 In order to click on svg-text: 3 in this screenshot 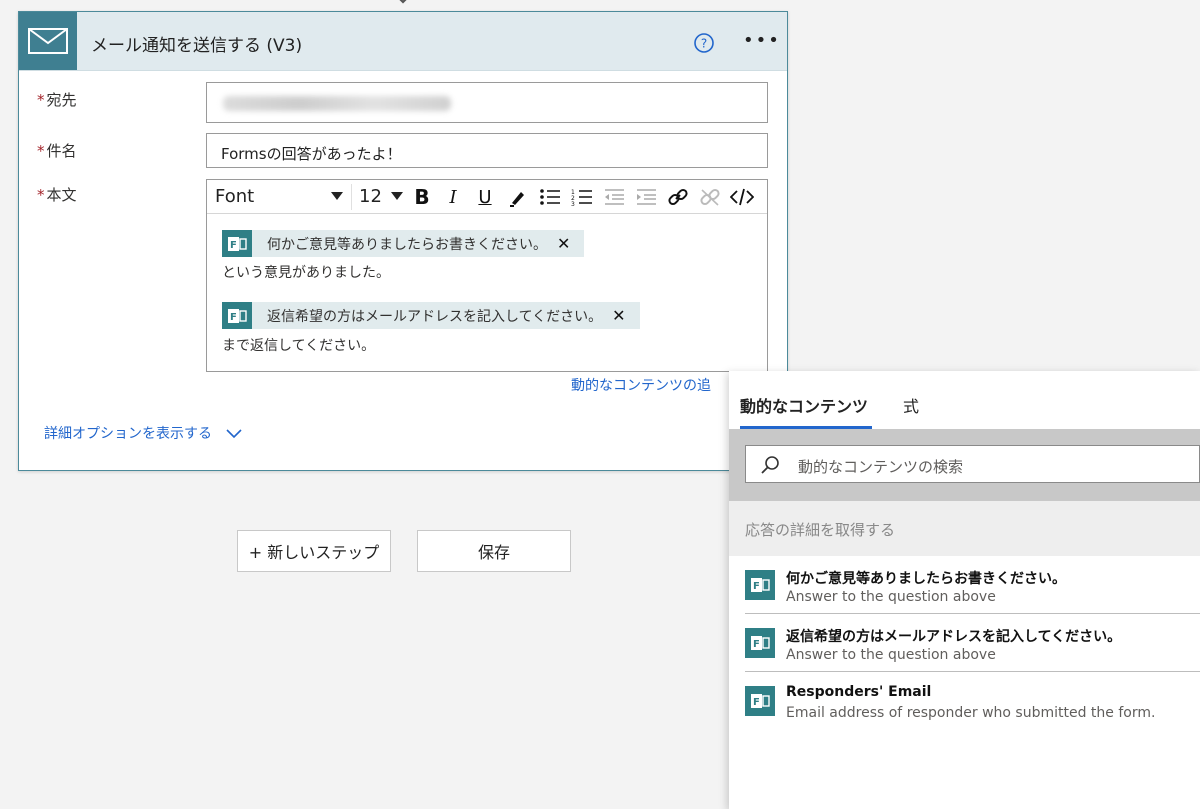, I will do `click(573, 204)`.